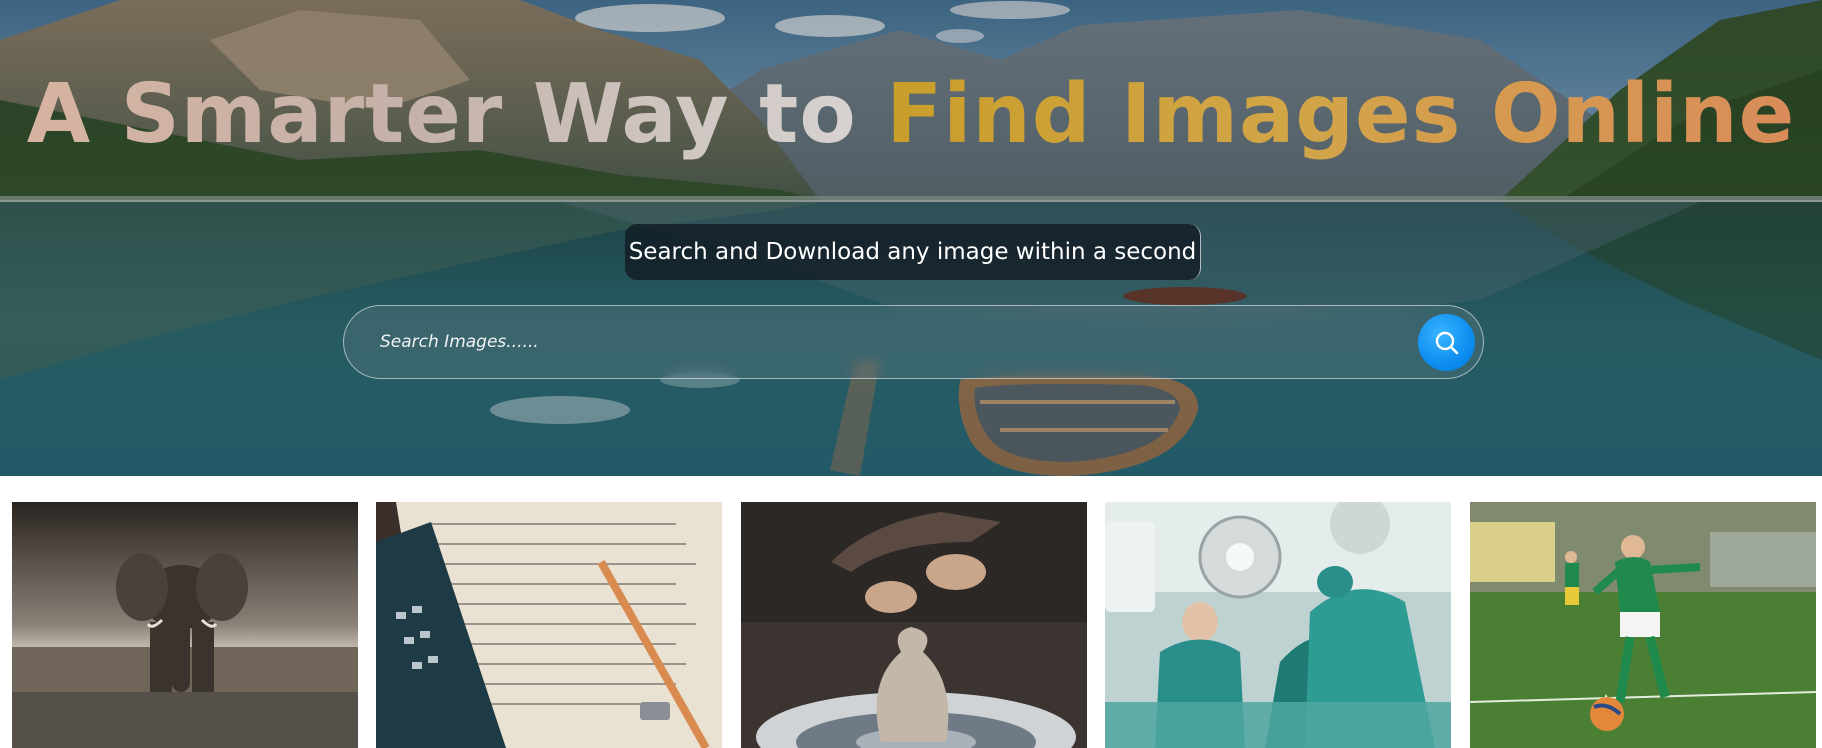  What do you see at coordinates (549, 625) in the screenshot?
I see `gallery-image-math-notes` at bounding box center [549, 625].